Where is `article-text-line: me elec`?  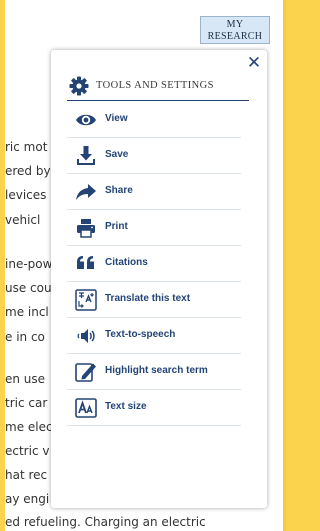 article-text-line: me elec is located at coordinates (29, 427).